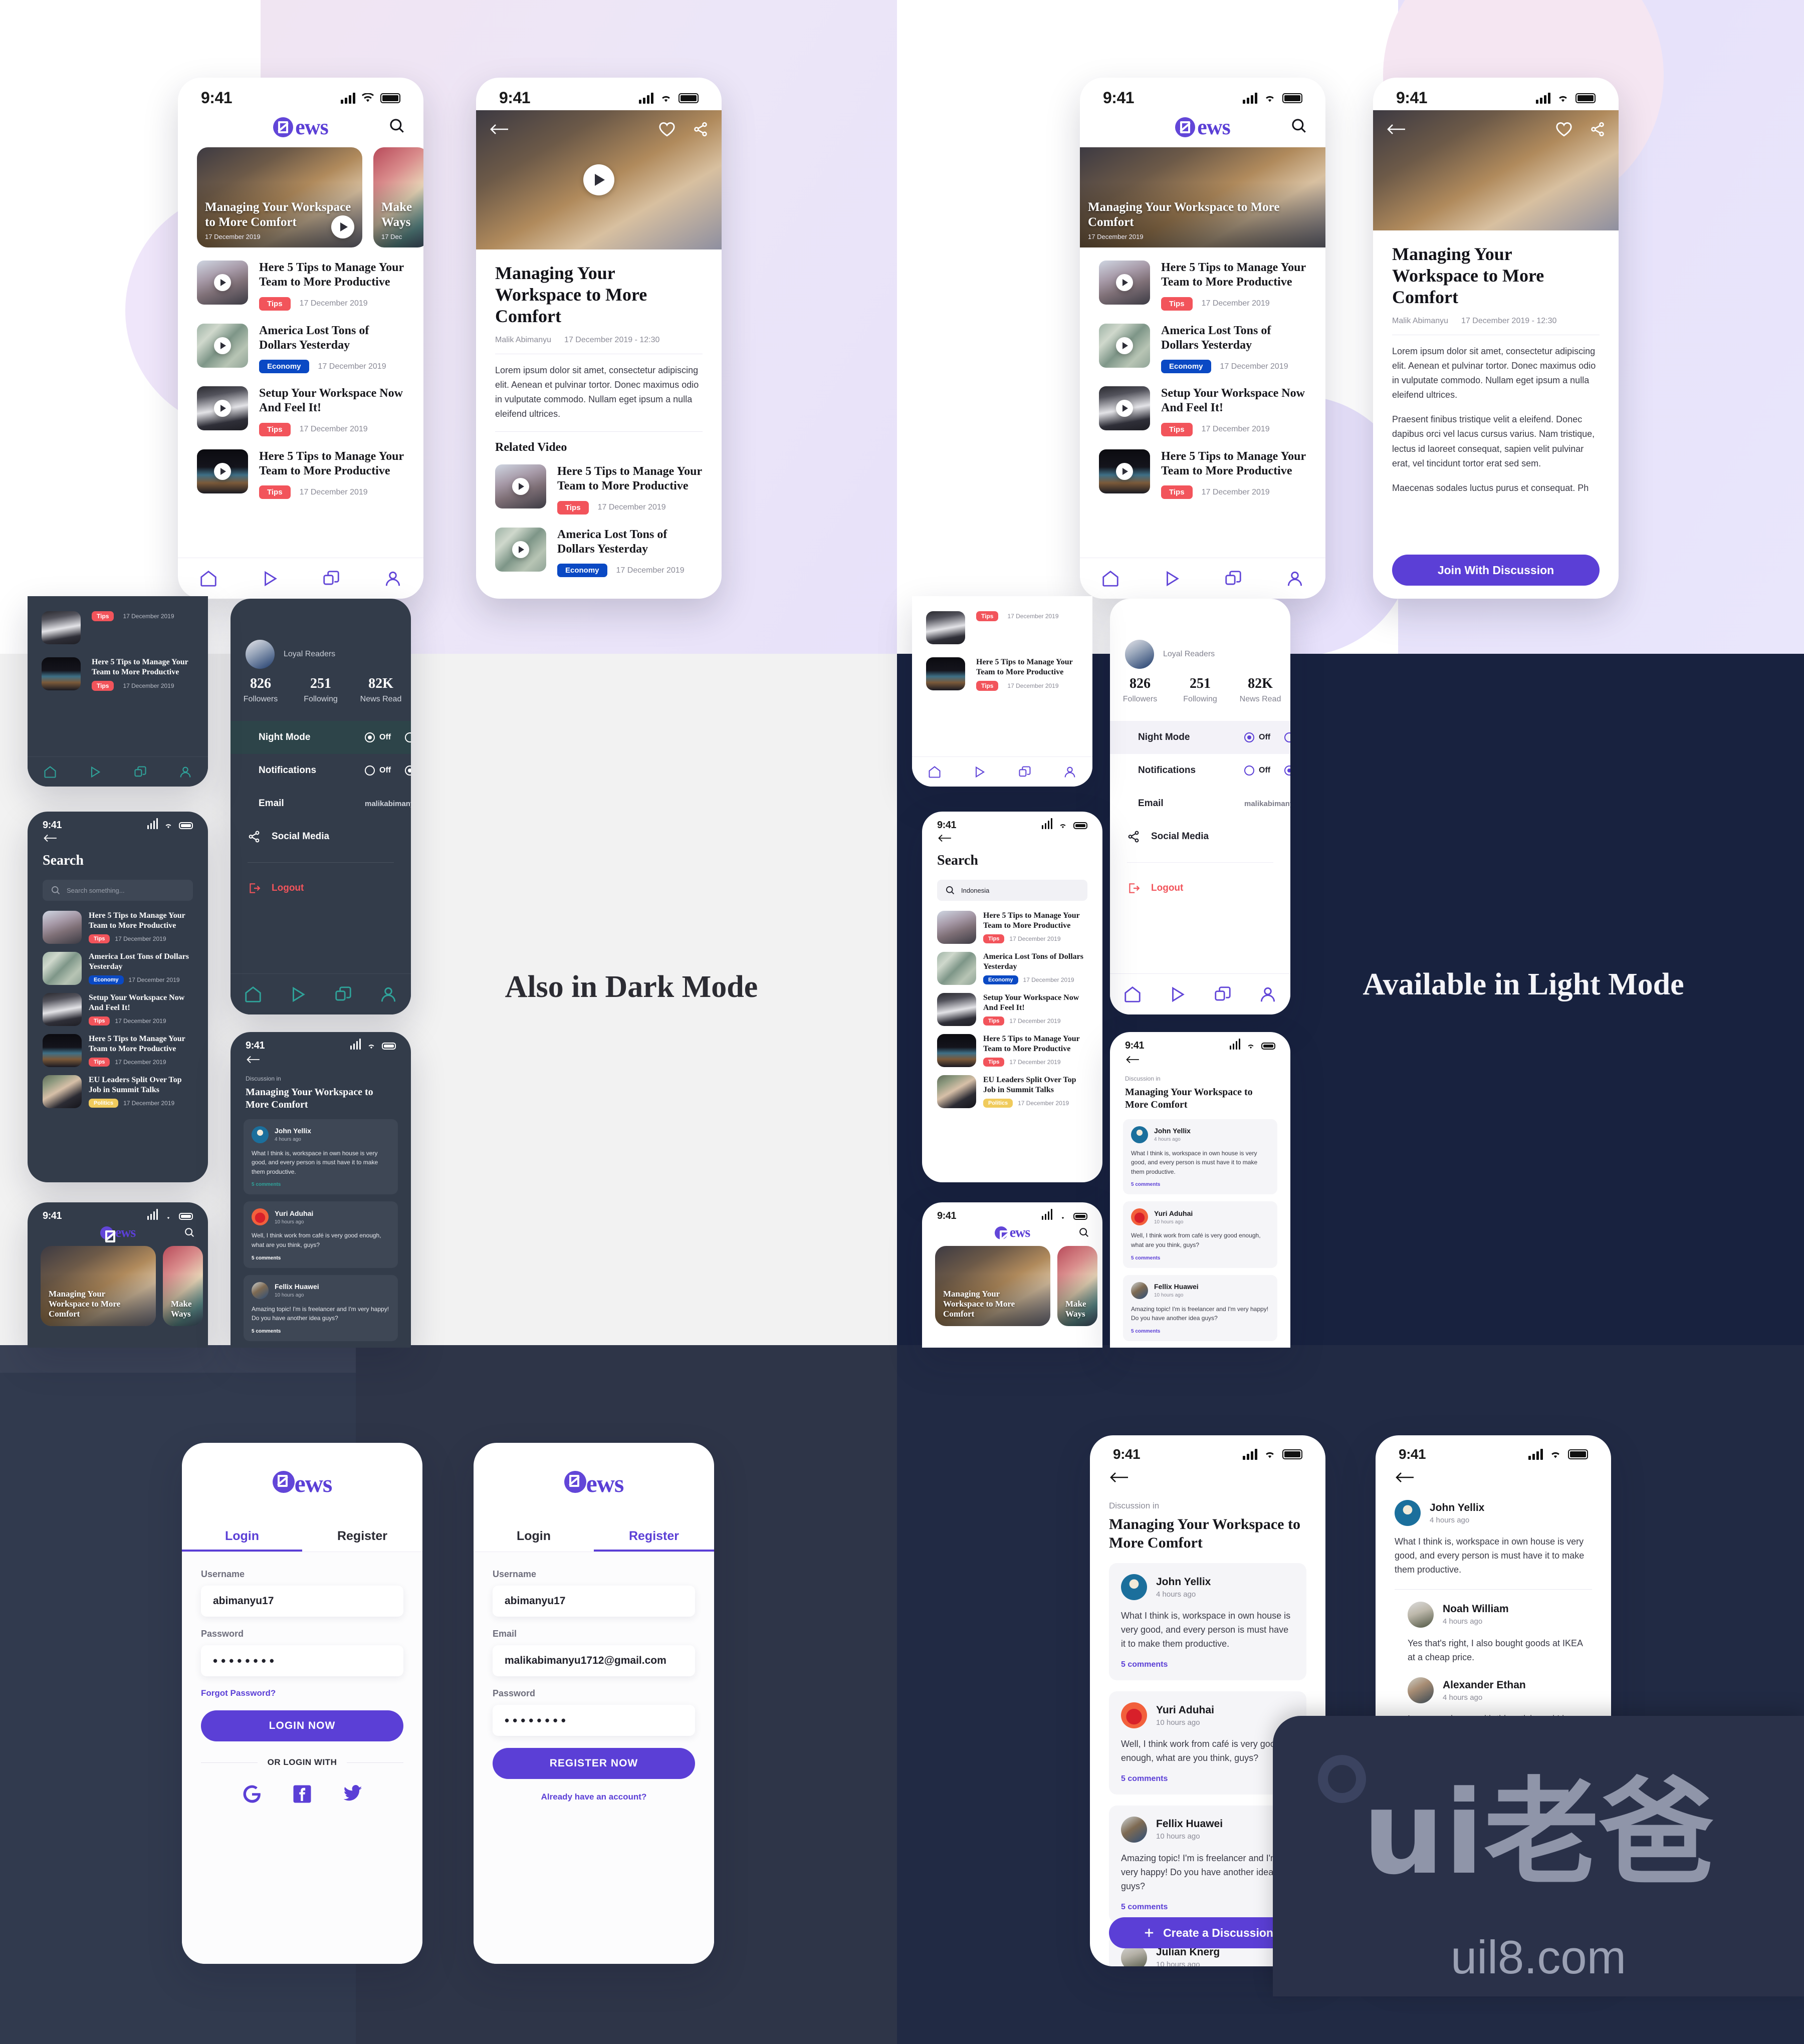 The height and width of the screenshot is (2044, 1804). What do you see at coordinates (594, 1720) in the screenshot?
I see `password-field: ••••••••` at bounding box center [594, 1720].